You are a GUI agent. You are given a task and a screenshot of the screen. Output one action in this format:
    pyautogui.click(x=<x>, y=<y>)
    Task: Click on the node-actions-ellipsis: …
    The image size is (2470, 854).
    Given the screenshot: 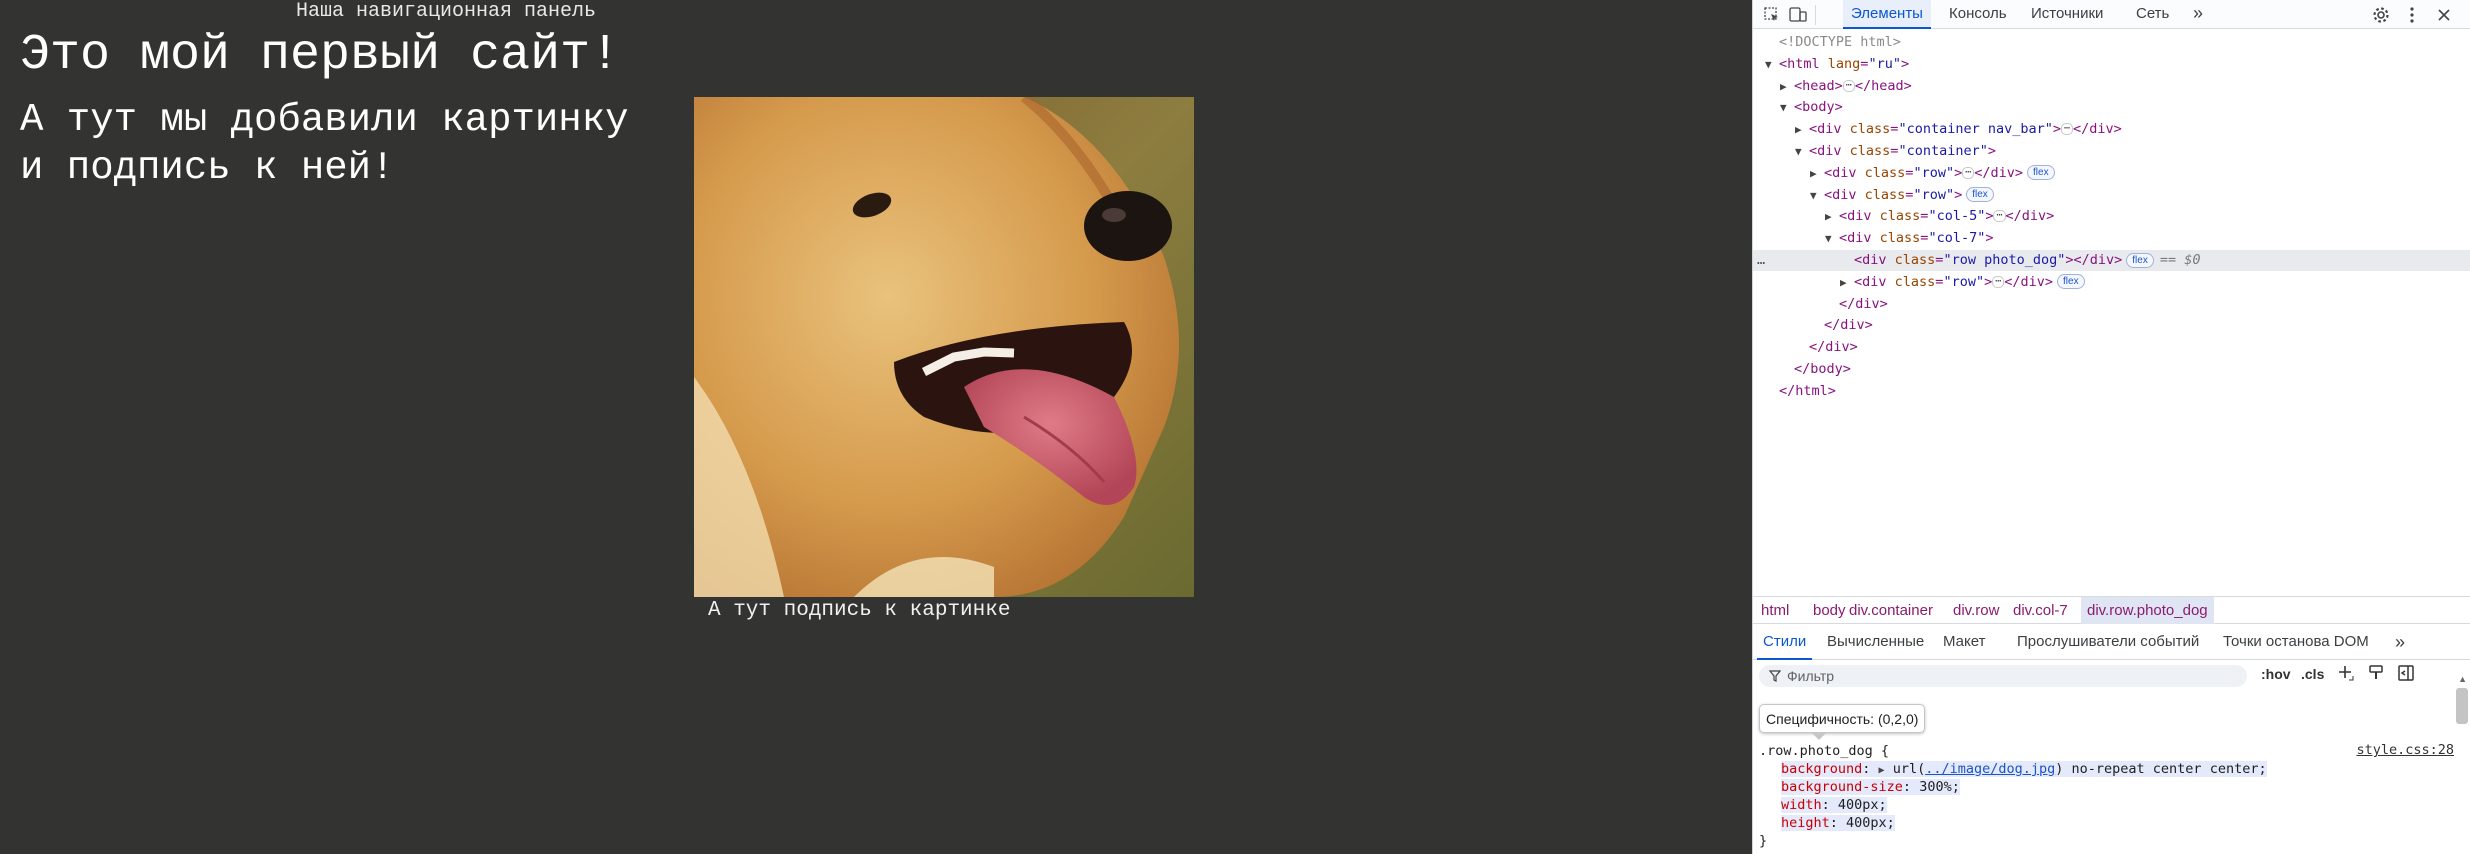 What is the action you would take?
    pyautogui.click(x=1761, y=260)
    